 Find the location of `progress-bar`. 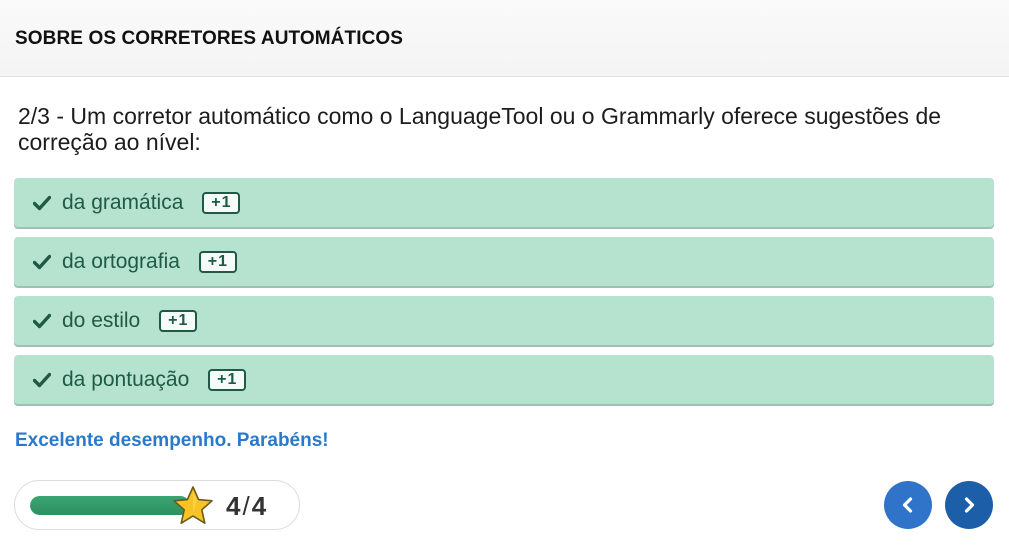

progress-bar is located at coordinates (110, 505).